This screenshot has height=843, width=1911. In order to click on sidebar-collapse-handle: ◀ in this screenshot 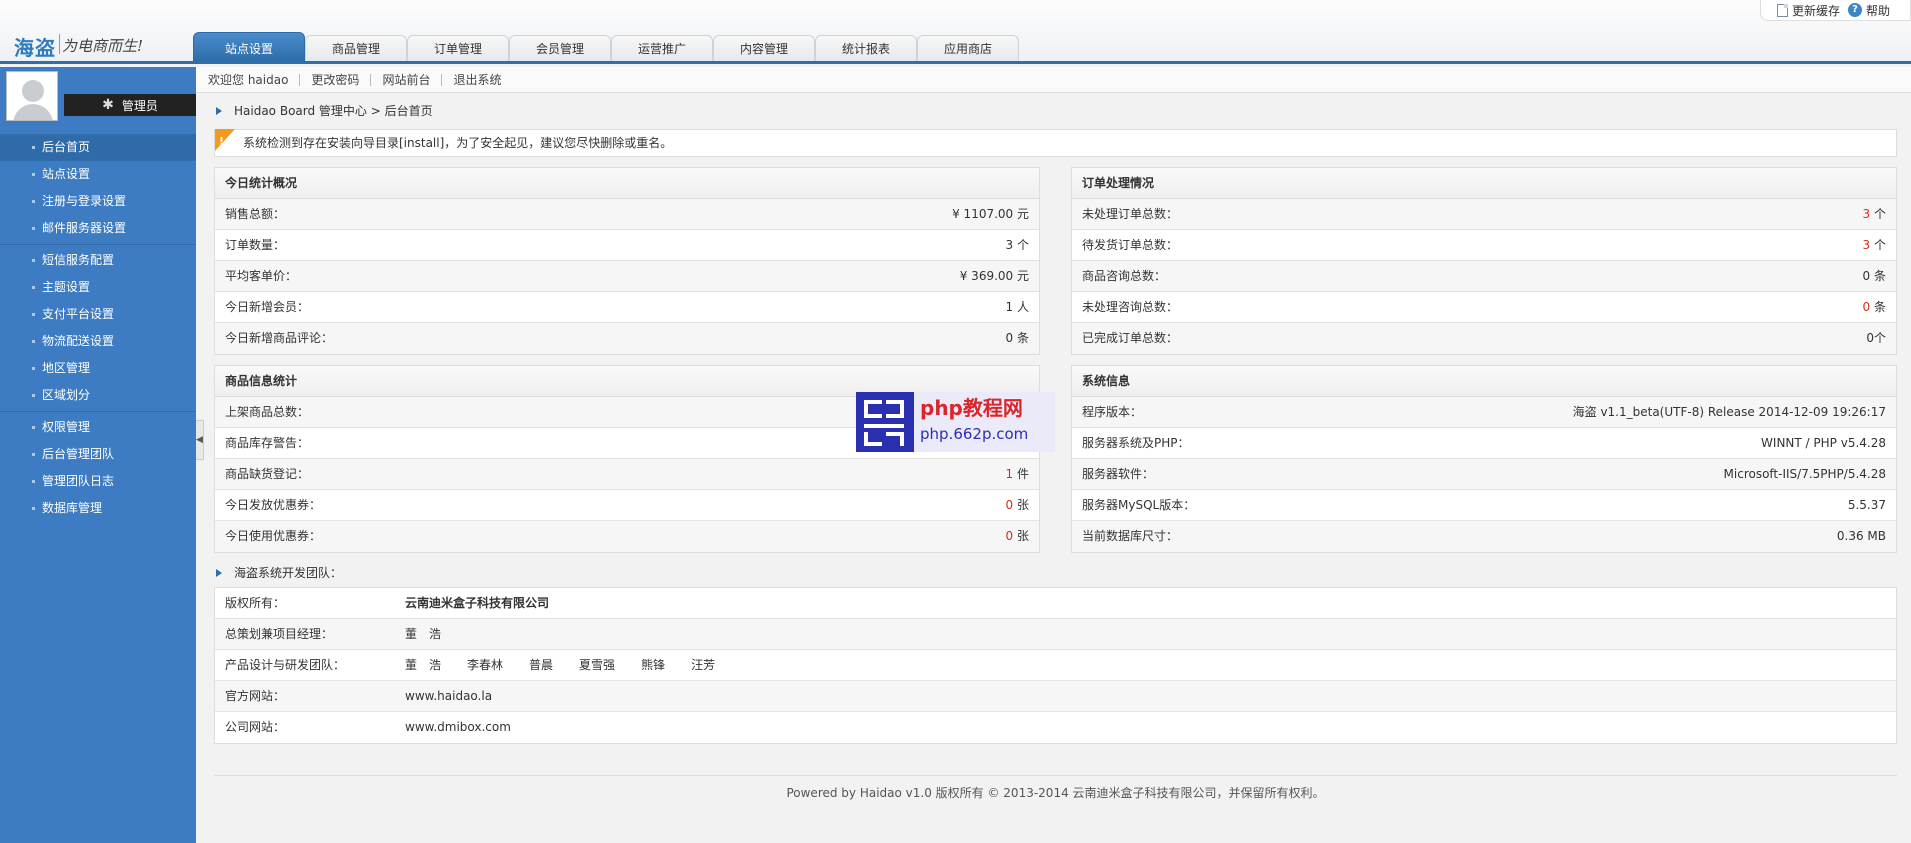, I will do `click(200, 440)`.